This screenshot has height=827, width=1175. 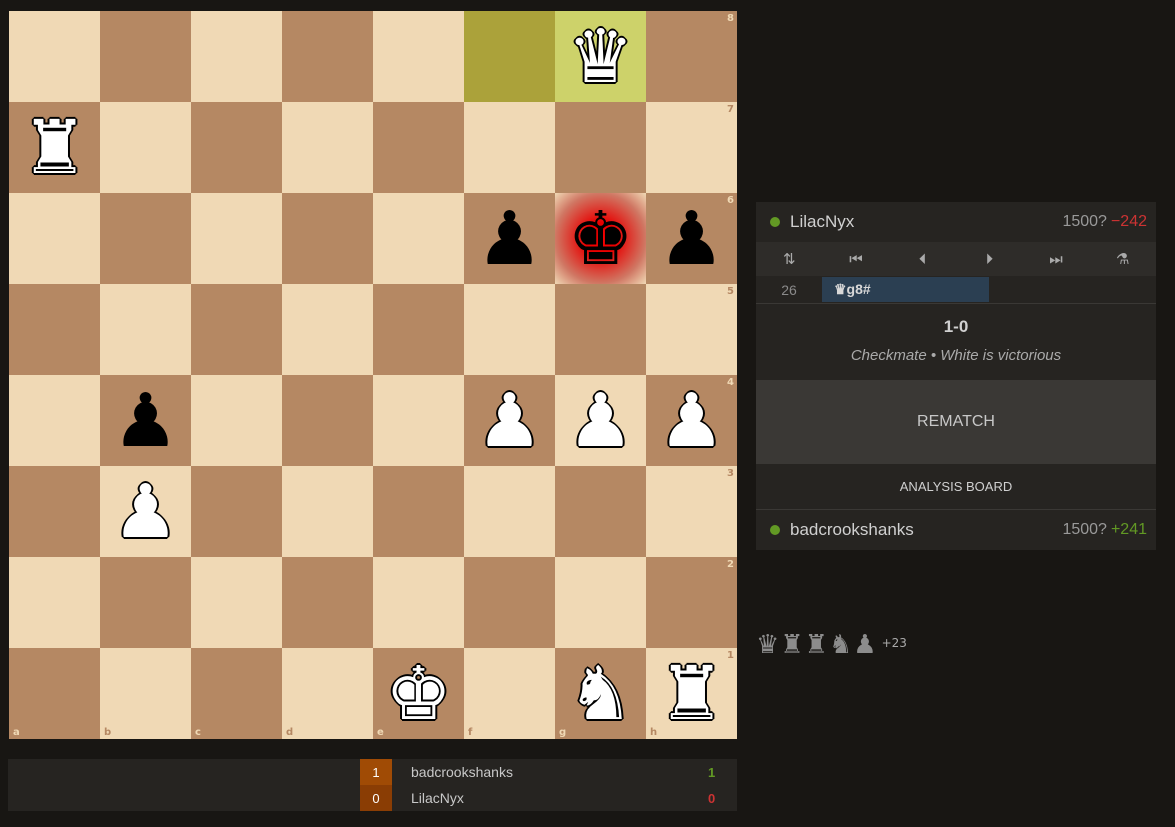 What do you see at coordinates (418, 238) in the screenshot?
I see `square-e6` at bounding box center [418, 238].